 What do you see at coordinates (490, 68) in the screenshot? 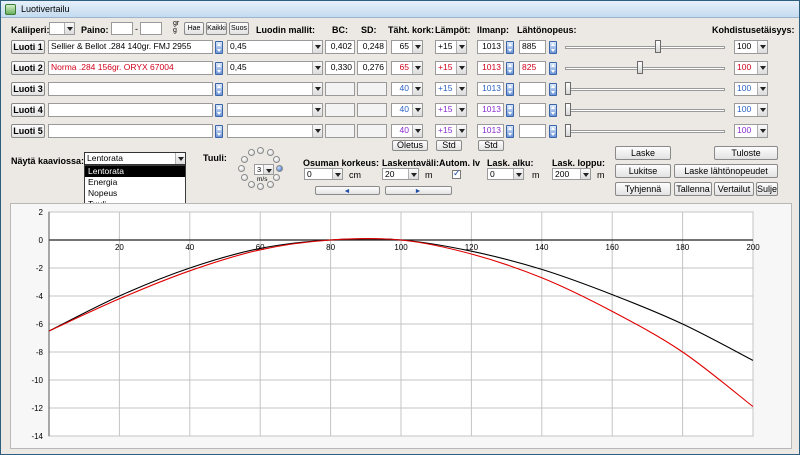
I see `luoti-2-press: 1013` at bounding box center [490, 68].